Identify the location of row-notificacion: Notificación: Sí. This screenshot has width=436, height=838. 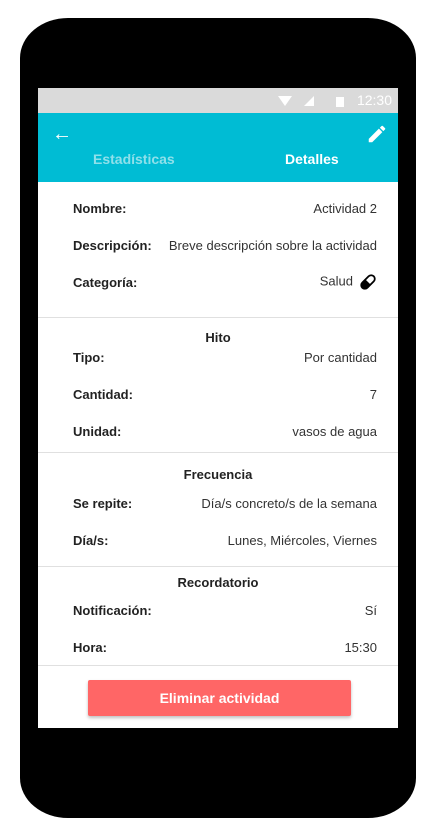
(225, 610).